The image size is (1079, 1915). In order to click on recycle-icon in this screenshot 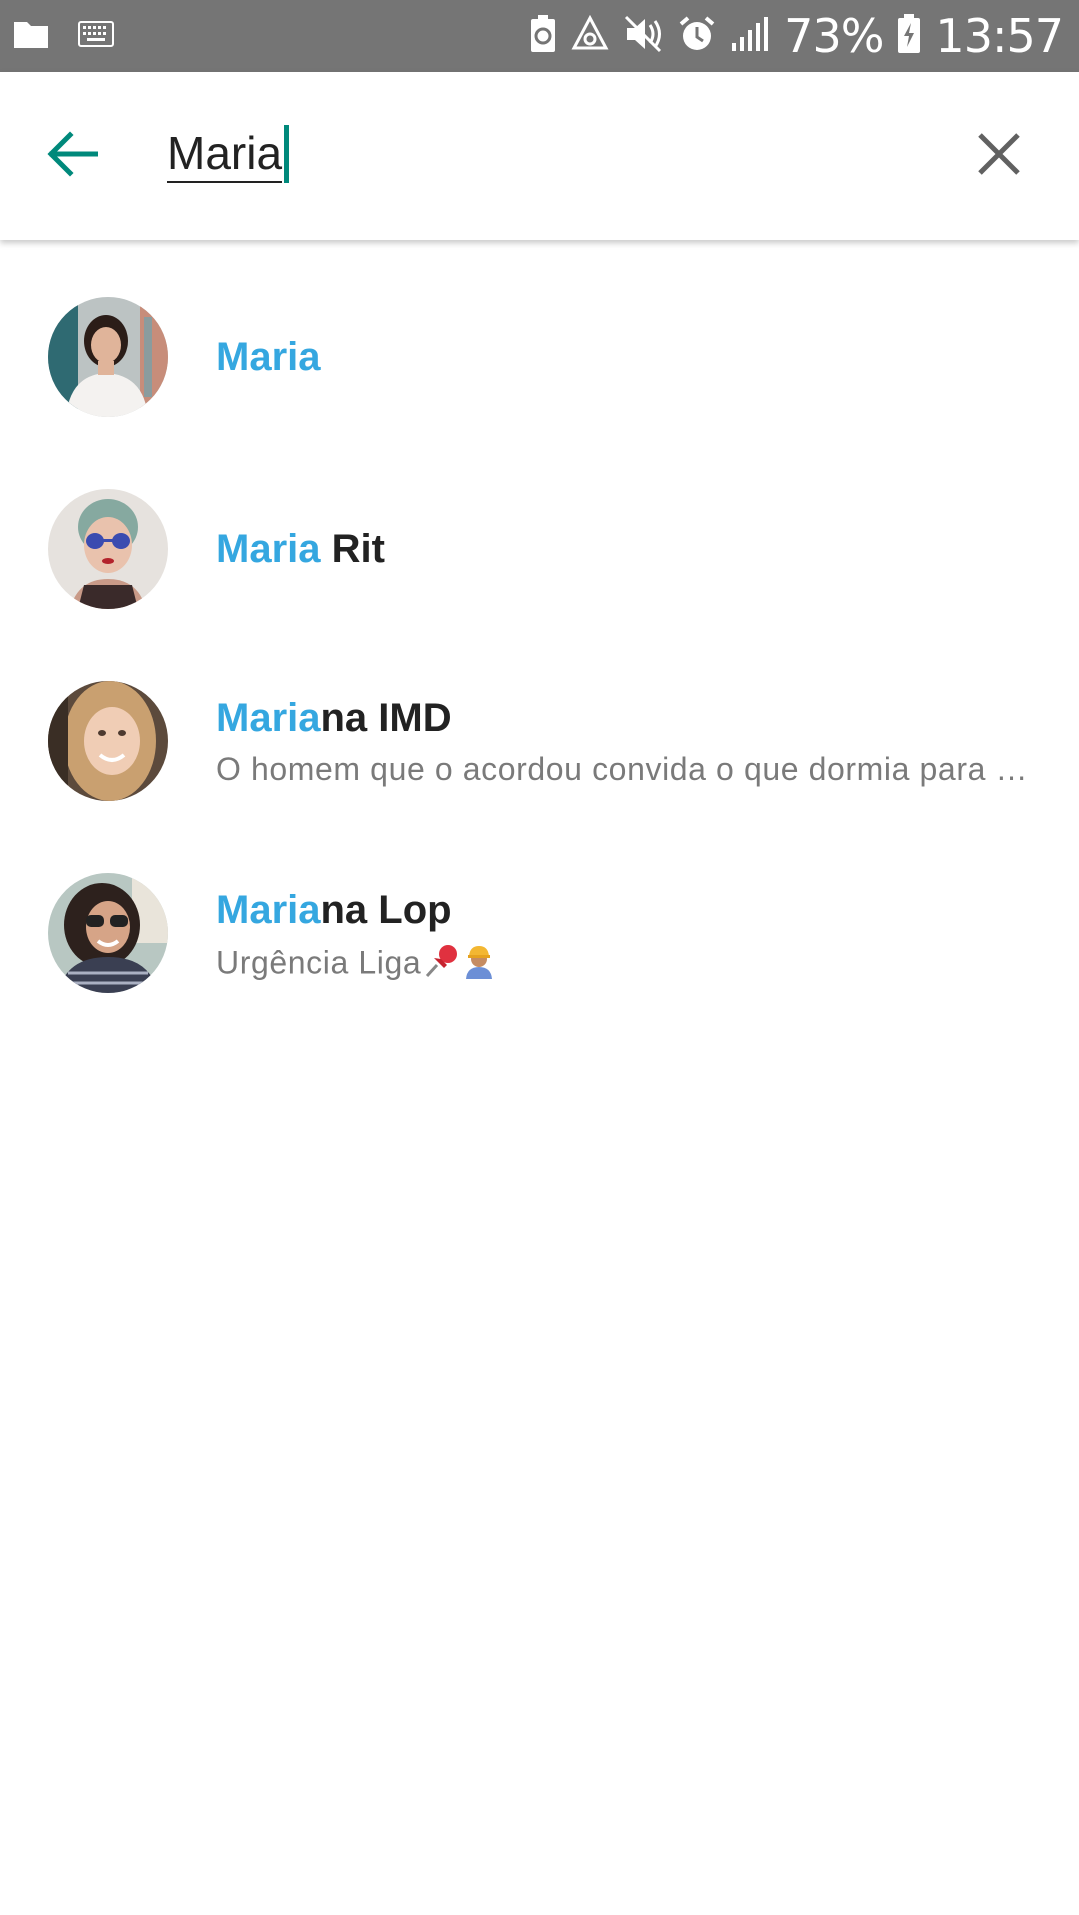, I will do `click(590, 36)`.